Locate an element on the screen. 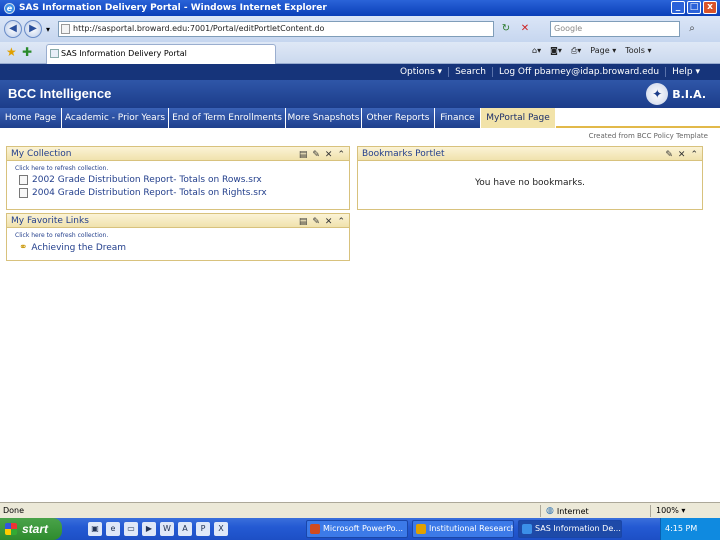 The image size is (720, 540). favorites-star-icon: ★ is located at coordinates (11, 52).